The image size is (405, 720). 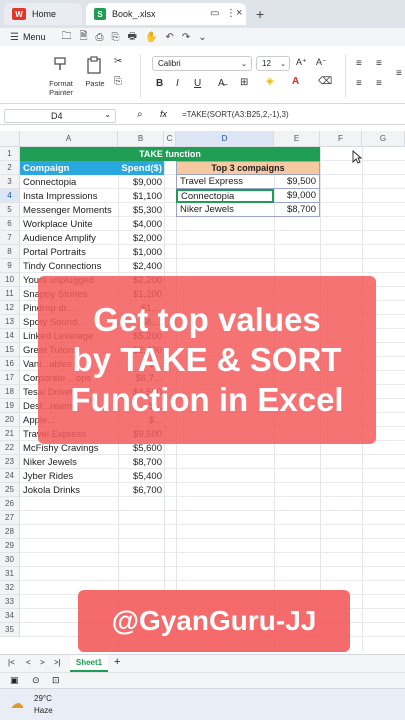 What do you see at coordinates (43, 14) in the screenshot?
I see `tab-home: W Home` at bounding box center [43, 14].